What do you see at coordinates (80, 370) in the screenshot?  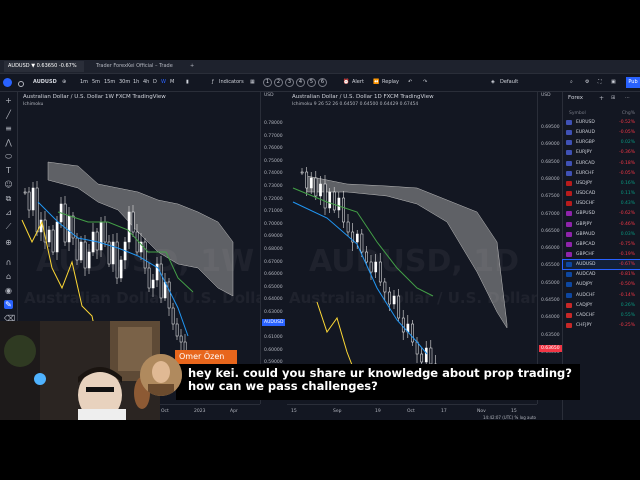 I see `webcam-overlay` at bounding box center [80, 370].